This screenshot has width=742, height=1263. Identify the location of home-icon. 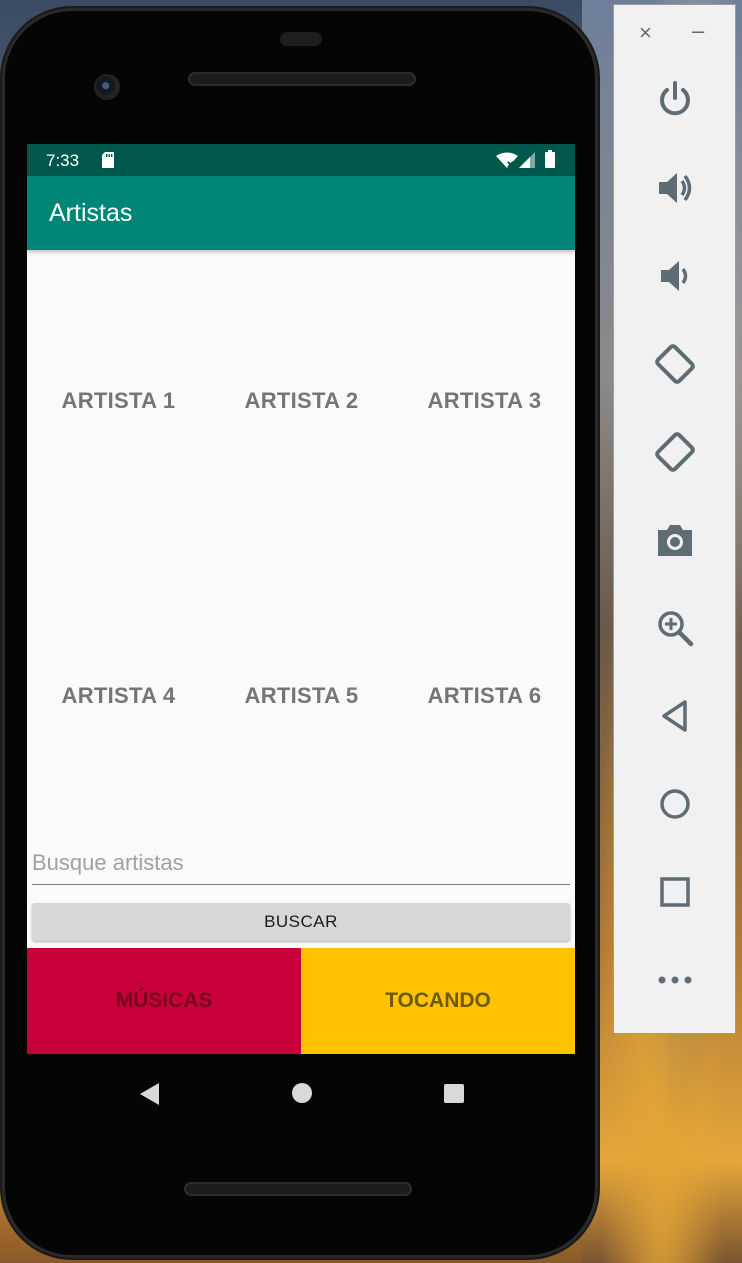
(674, 804).